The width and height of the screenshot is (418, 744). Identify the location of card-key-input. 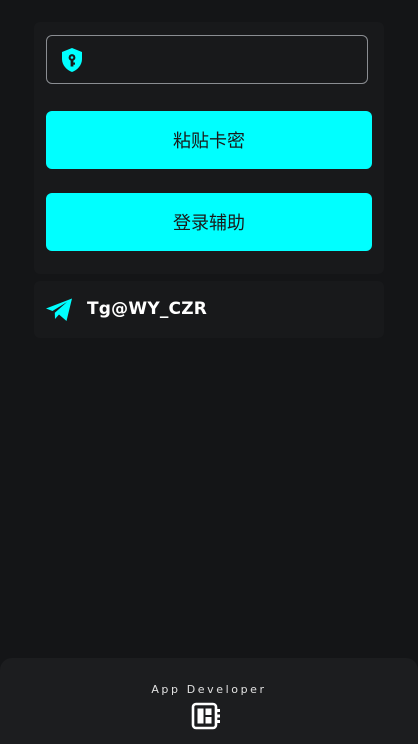
(230, 60).